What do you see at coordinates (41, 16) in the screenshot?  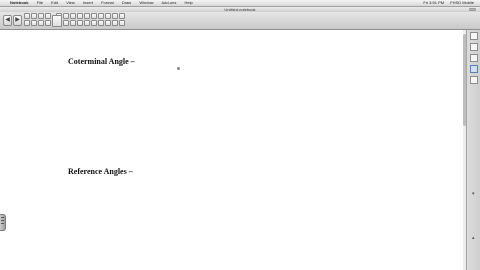 I see `open-file-icon` at bounding box center [41, 16].